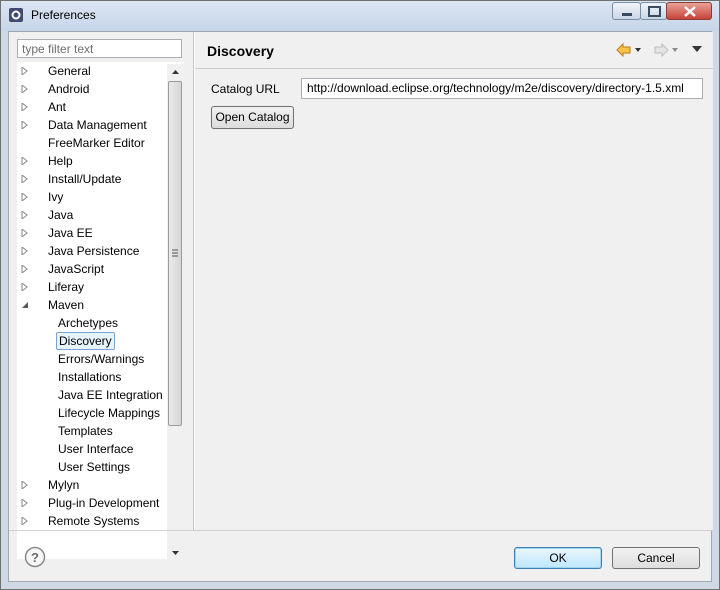 This screenshot has width=720, height=590. What do you see at coordinates (361, 530) in the screenshot?
I see `footer-divider` at bounding box center [361, 530].